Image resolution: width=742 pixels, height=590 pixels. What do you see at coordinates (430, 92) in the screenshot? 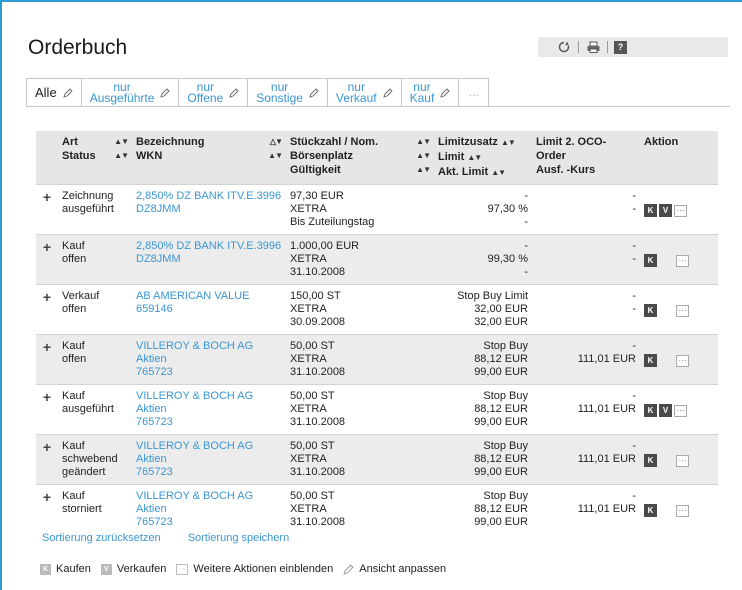
I see `tab-kauf: nur Kauf` at bounding box center [430, 92].